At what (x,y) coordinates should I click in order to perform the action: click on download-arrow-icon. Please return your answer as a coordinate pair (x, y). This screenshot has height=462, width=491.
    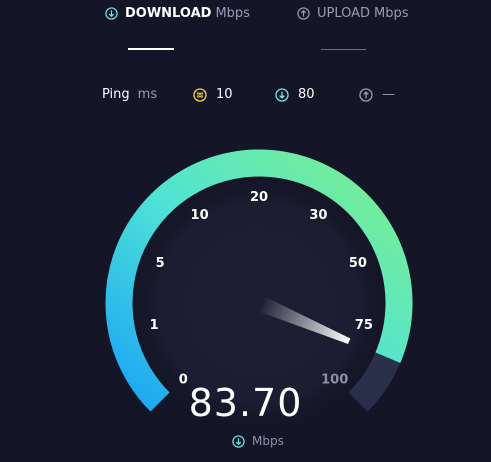
    Looking at the image, I should click on (238, 441).